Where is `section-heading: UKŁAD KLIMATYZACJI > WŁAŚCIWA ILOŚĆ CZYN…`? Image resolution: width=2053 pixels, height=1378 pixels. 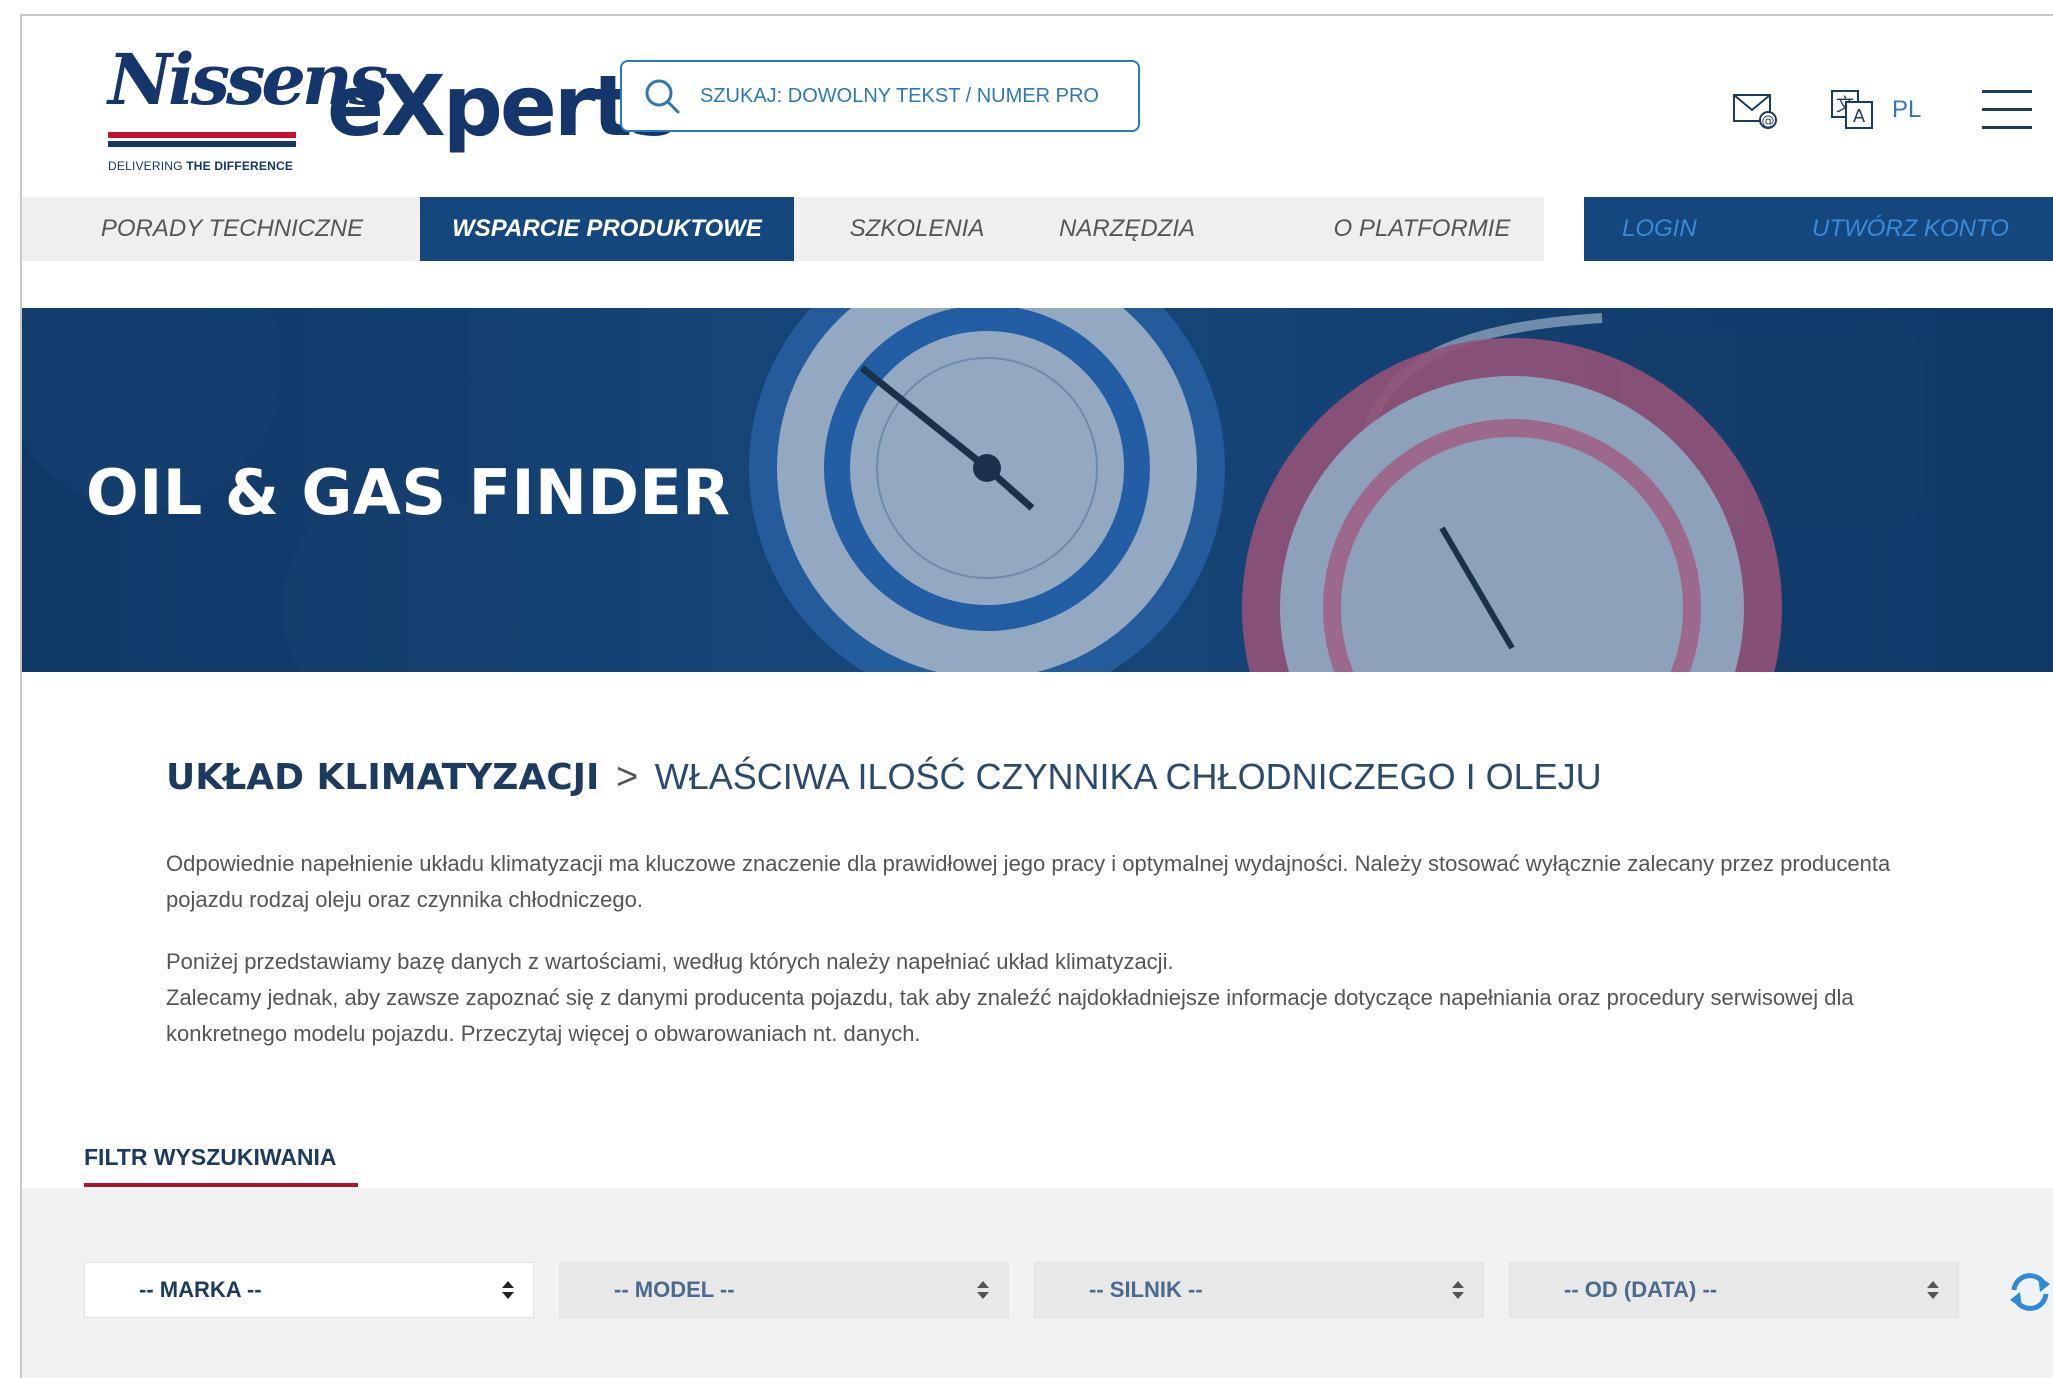 section-heading: UKŁAD KLIMATYZACJI > WŁAŚCIWA ILOŚĆ CZYN… is located at coordinates (884, 777).